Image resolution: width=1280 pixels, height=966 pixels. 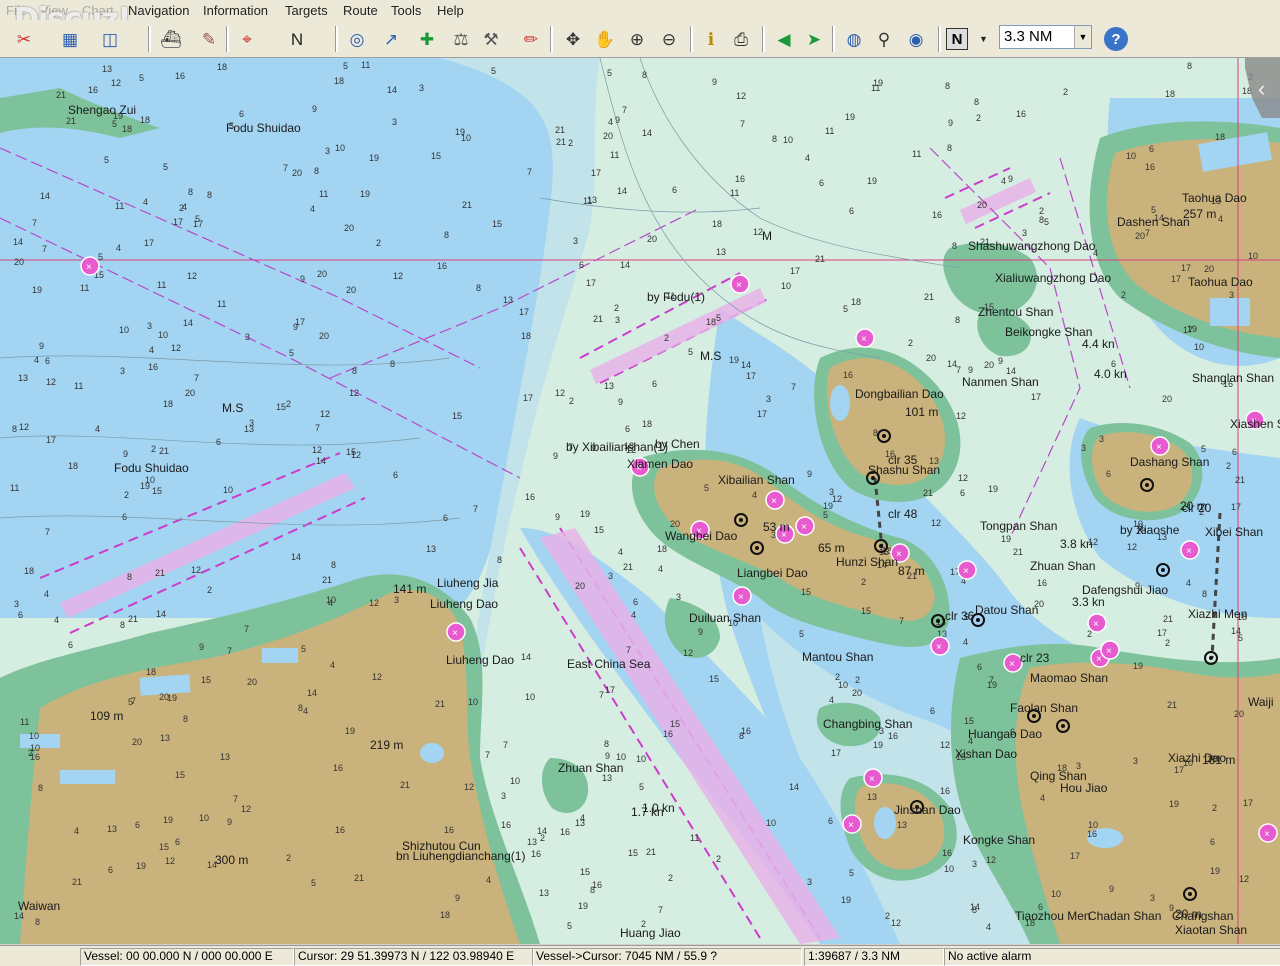 What do you see at coordinates (884, 39) in the screenshot?
I see `antenna-icon: ⚲` at bounding box center [884, 39].